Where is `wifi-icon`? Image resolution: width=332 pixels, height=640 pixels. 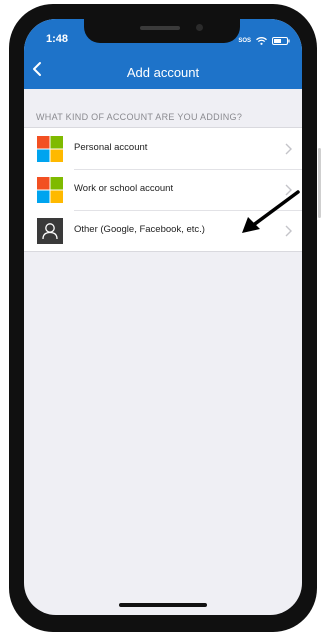
wifi-icon is located at coordinates (261, 41).